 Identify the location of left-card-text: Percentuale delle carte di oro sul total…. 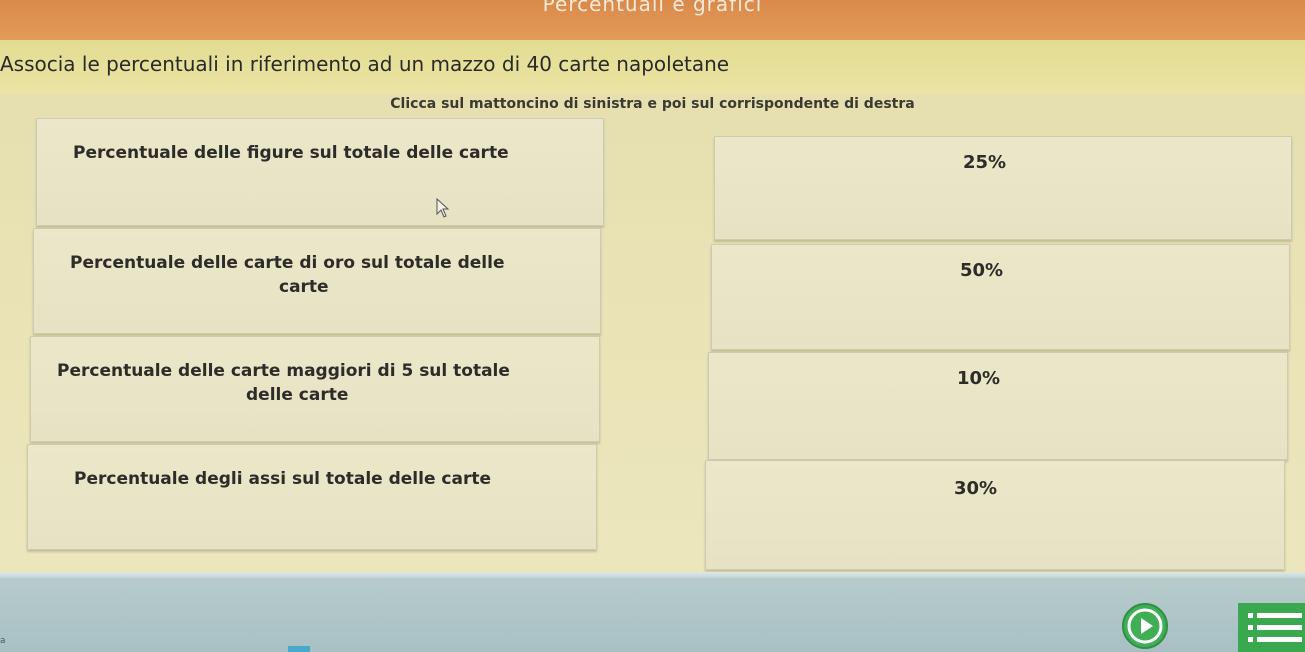
(287, 263).